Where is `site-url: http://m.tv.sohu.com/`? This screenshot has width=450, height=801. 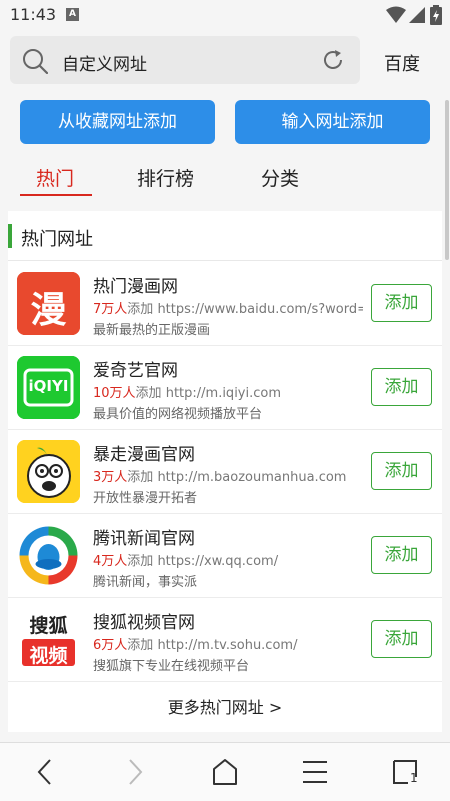
site-url: http://m.tv.sohu.com/ is located at coordinates (227, 645).